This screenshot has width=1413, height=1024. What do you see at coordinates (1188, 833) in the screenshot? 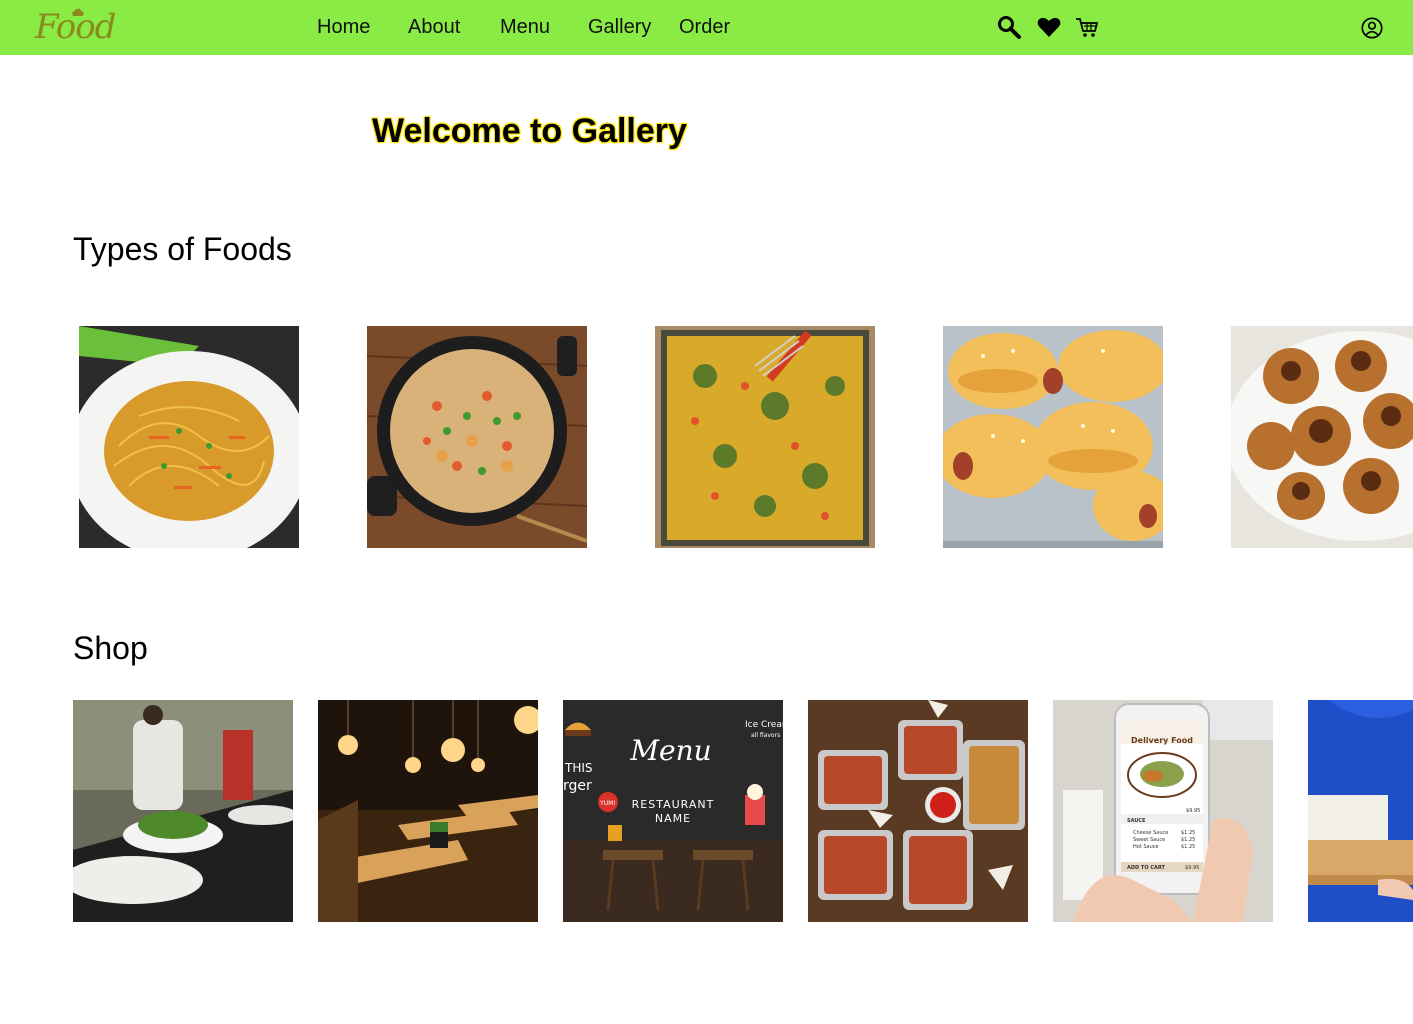
I see `app-price-1: $1.25` at bounding box center [1188, 833].